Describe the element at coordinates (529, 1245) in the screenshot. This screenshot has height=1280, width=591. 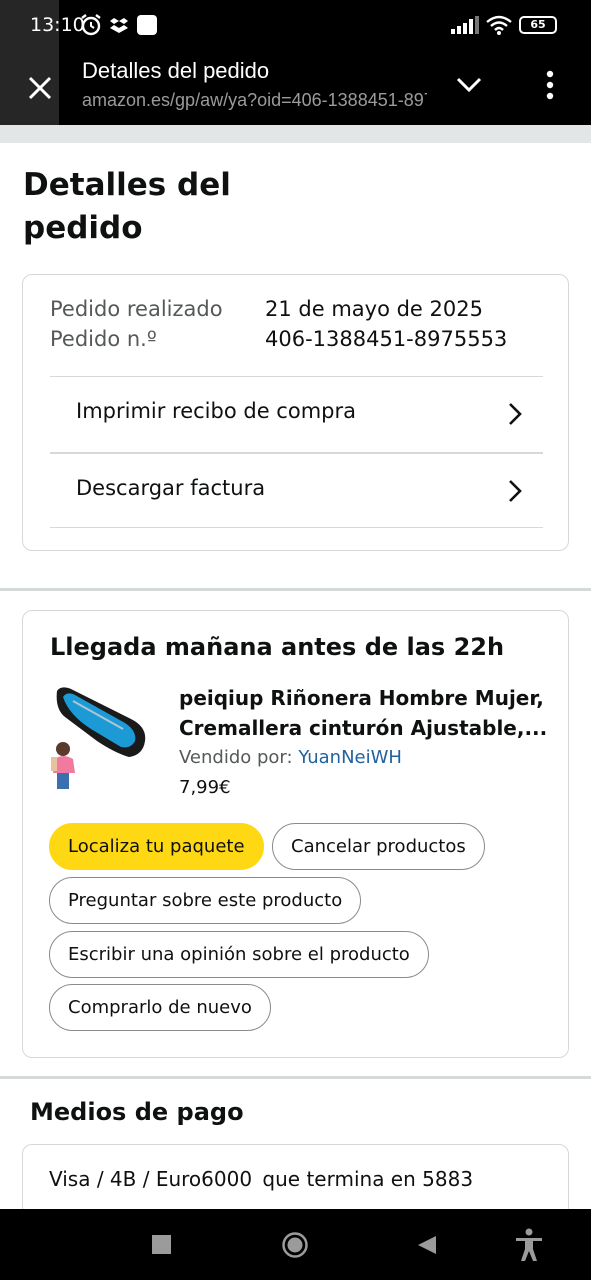
I see `accessibility-icon` at that location.